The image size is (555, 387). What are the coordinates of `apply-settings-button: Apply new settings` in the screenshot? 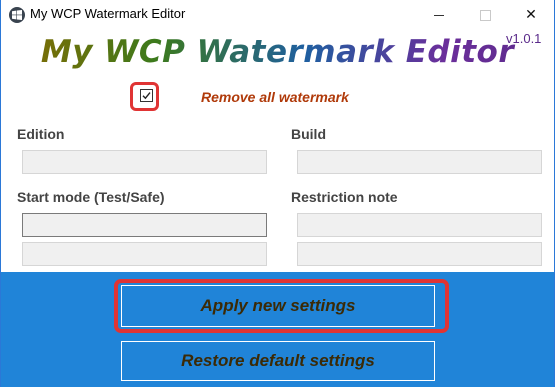 It's located at (278, 306).